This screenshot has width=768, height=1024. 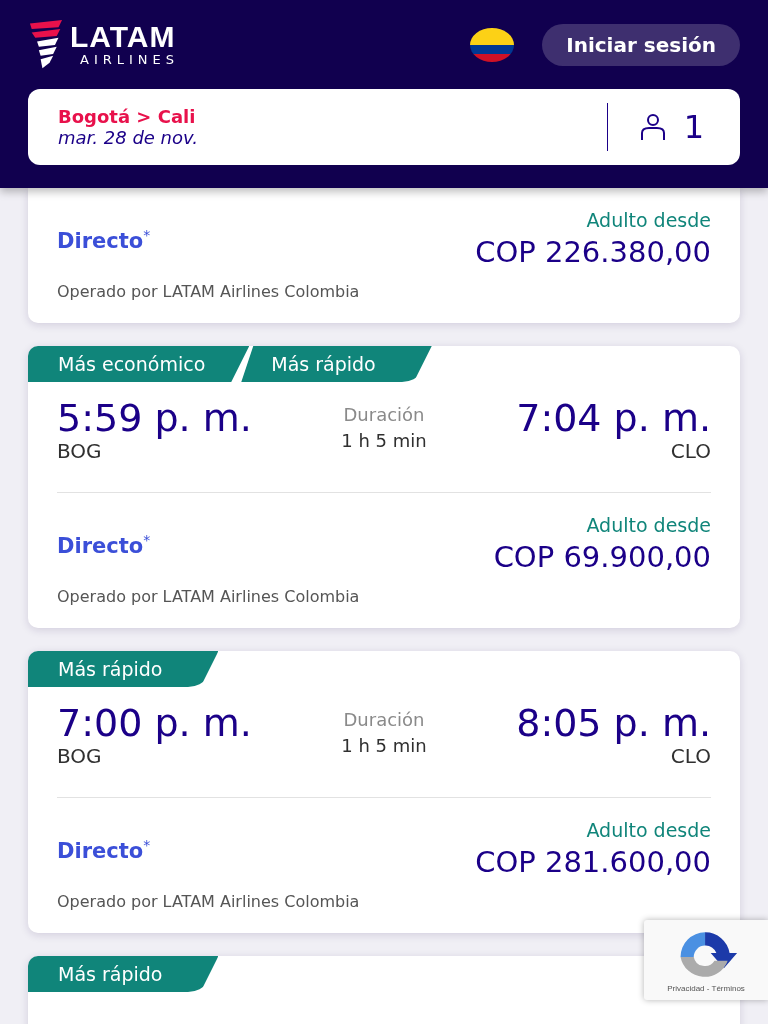 What do you see at coordinates (128, 137) in the screenshot?
I see `date-text: mar. 28 de nov.` at bounding box center [128, 137].